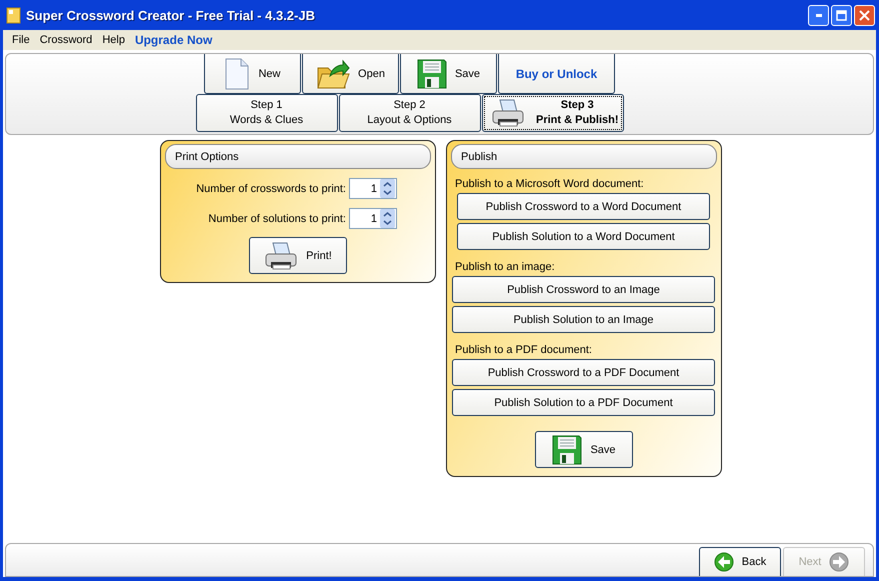  I want to click on close-icon, so click(864, 15).